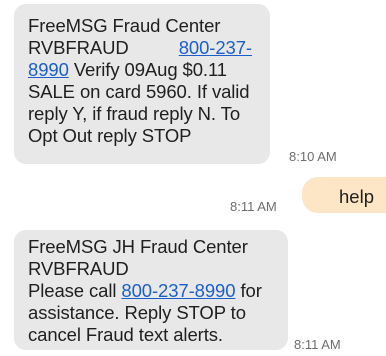 The width and height of the screenshot is (386, 356). What do you see at coordinates (48, 69) in the screenshot?
I see `phone-link: 8990` at bounding box center [48, 69].